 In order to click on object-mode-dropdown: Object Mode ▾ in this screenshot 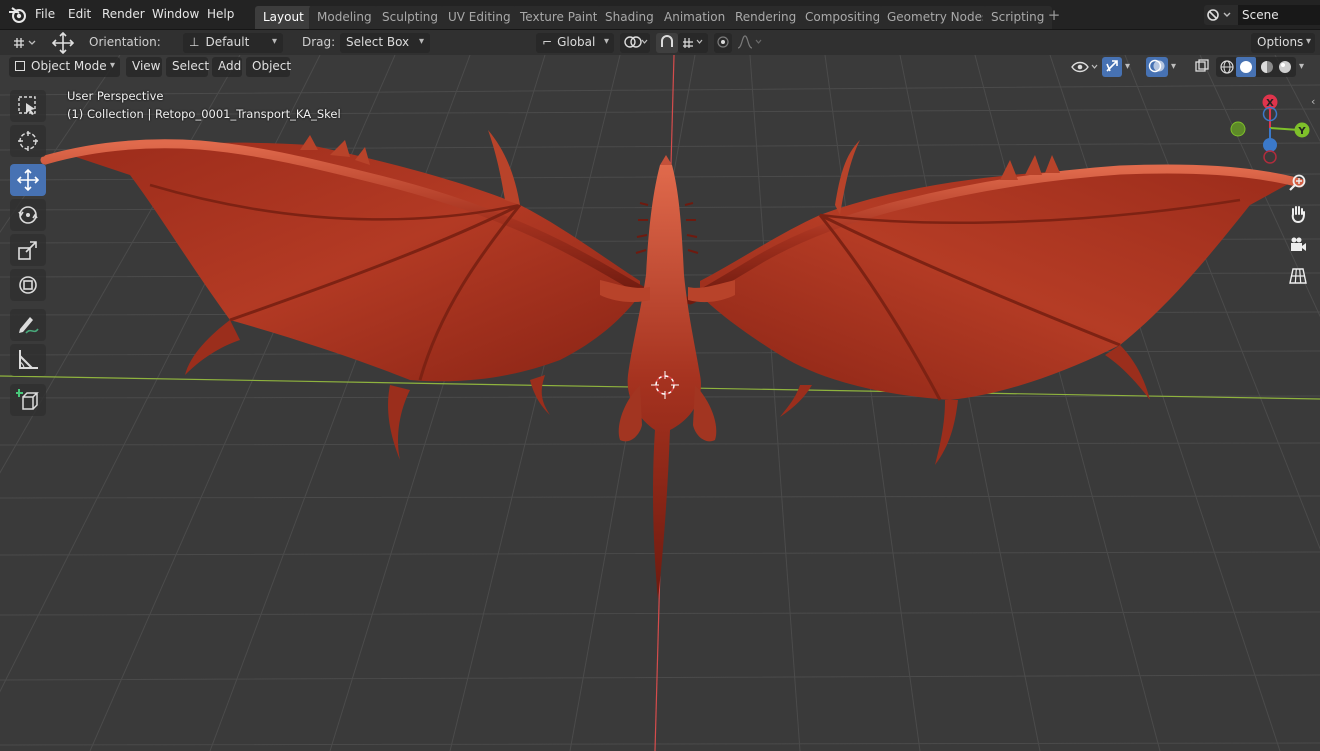, I will do `click(64, 67)`.